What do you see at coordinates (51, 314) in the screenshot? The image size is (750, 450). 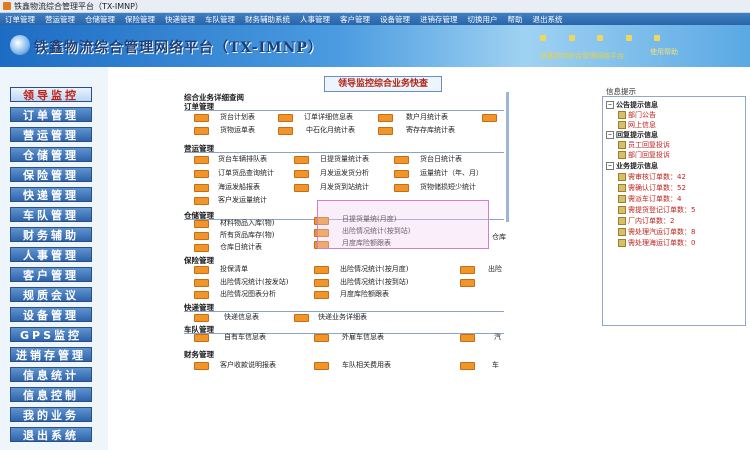 I see `nav-equipment: 设备管理` at bounding box center [51, 314].